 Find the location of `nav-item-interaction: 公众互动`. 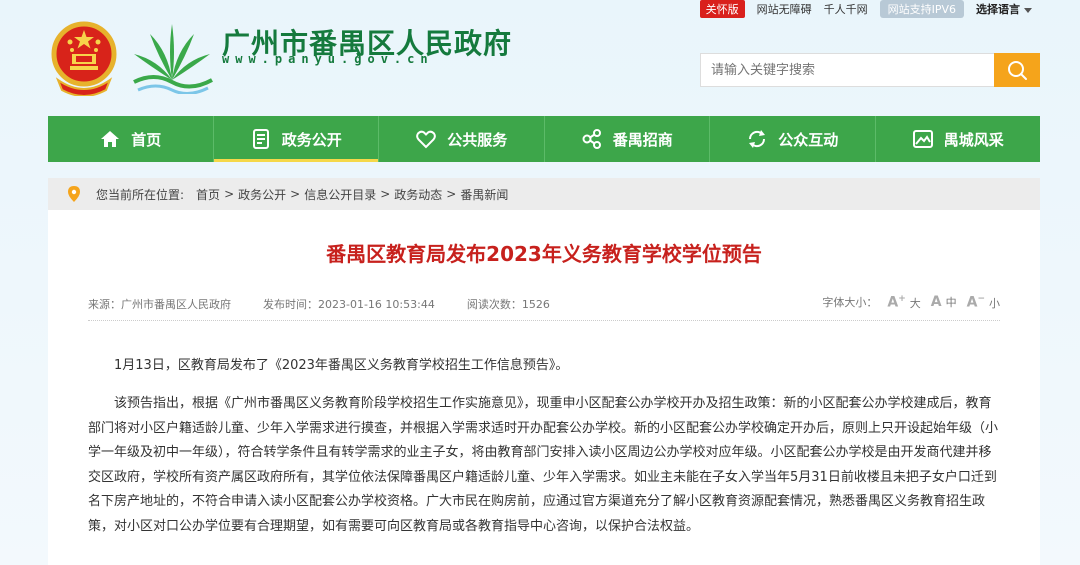

nav-item-interaction: 公众互动 is located at coordinates (793, 139).